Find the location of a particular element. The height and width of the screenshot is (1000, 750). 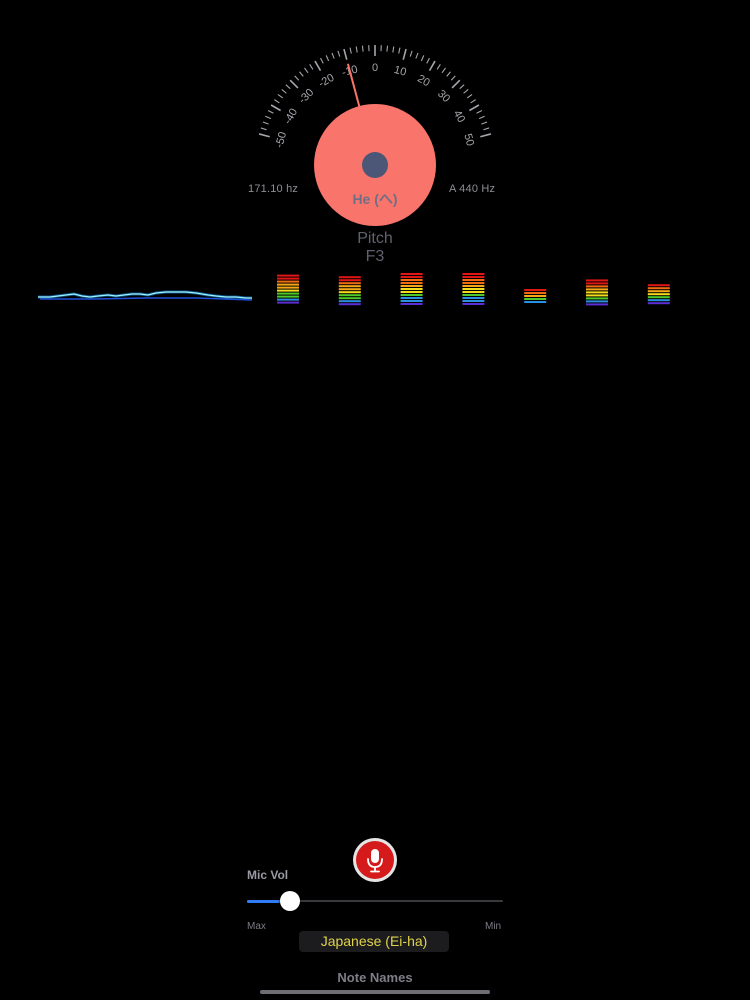

mic-volume-slider is located at coordinates (375, 901).